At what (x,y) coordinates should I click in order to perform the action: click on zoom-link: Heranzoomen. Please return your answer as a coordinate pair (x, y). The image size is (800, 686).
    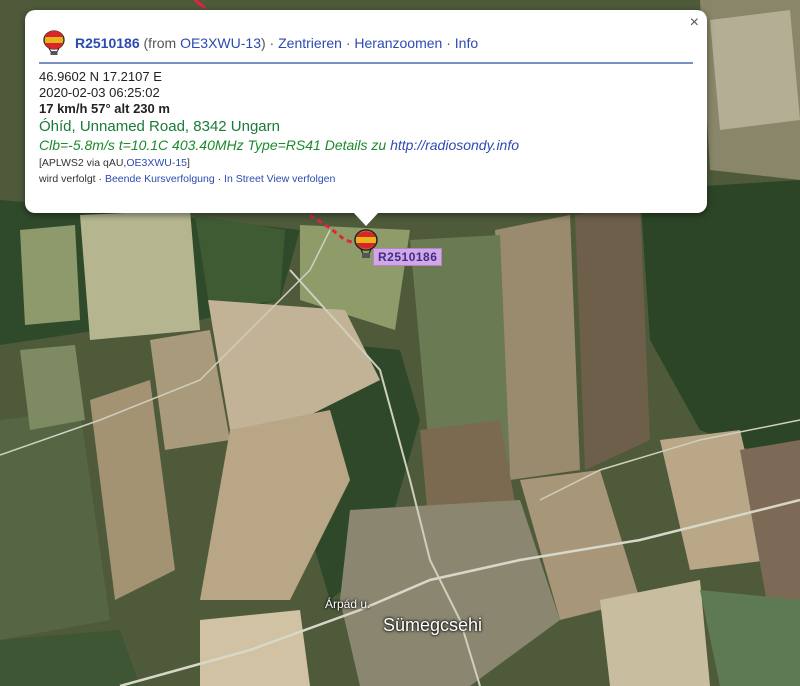
    Looking at the image, I should click on (398, 43).